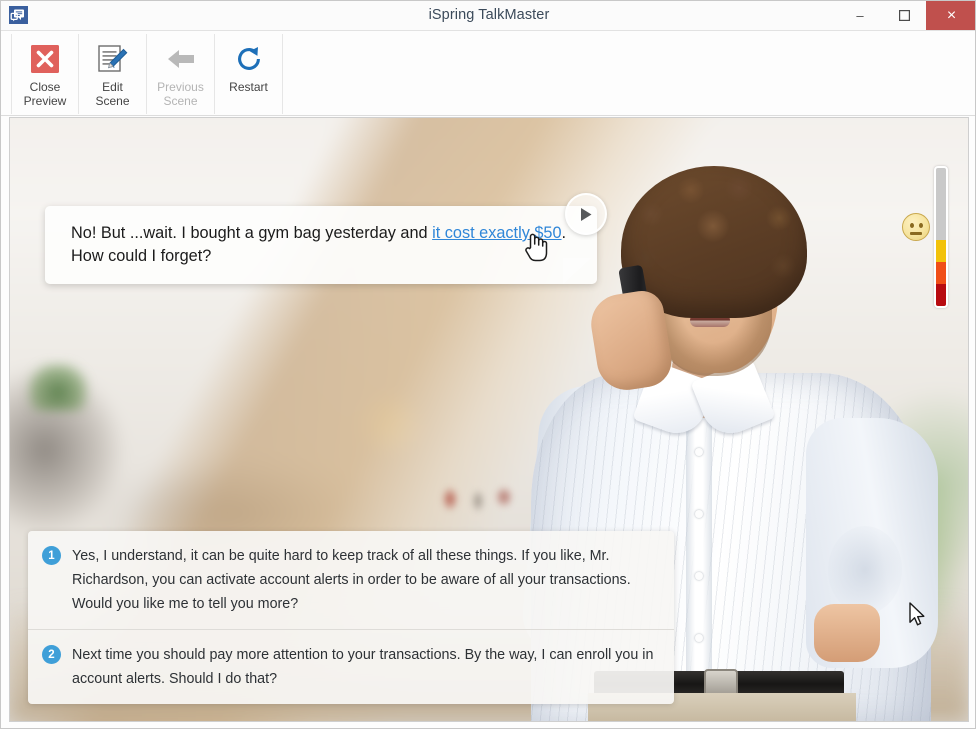  What do you see at coordinates (941, 204) in the screenshot?
I see `mood-gauge-segment-empty` at bounding box center [941, 204].